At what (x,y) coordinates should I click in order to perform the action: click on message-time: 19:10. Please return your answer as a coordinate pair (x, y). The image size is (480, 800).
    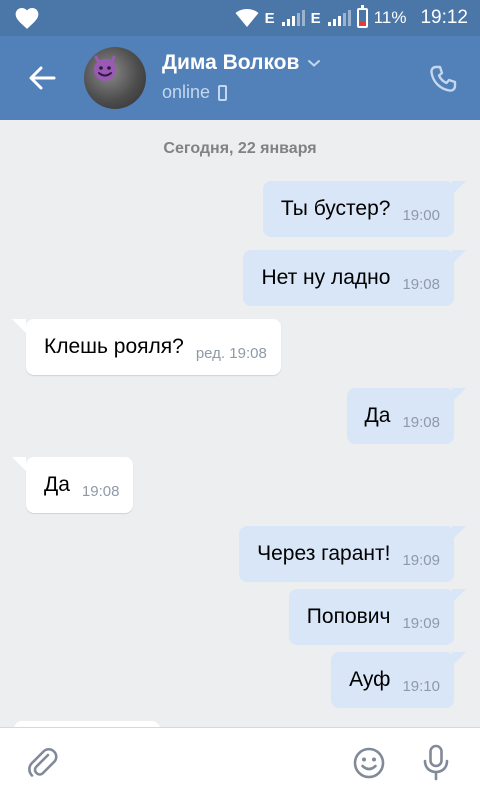
    Looking at the image, I should click on (421, 686).